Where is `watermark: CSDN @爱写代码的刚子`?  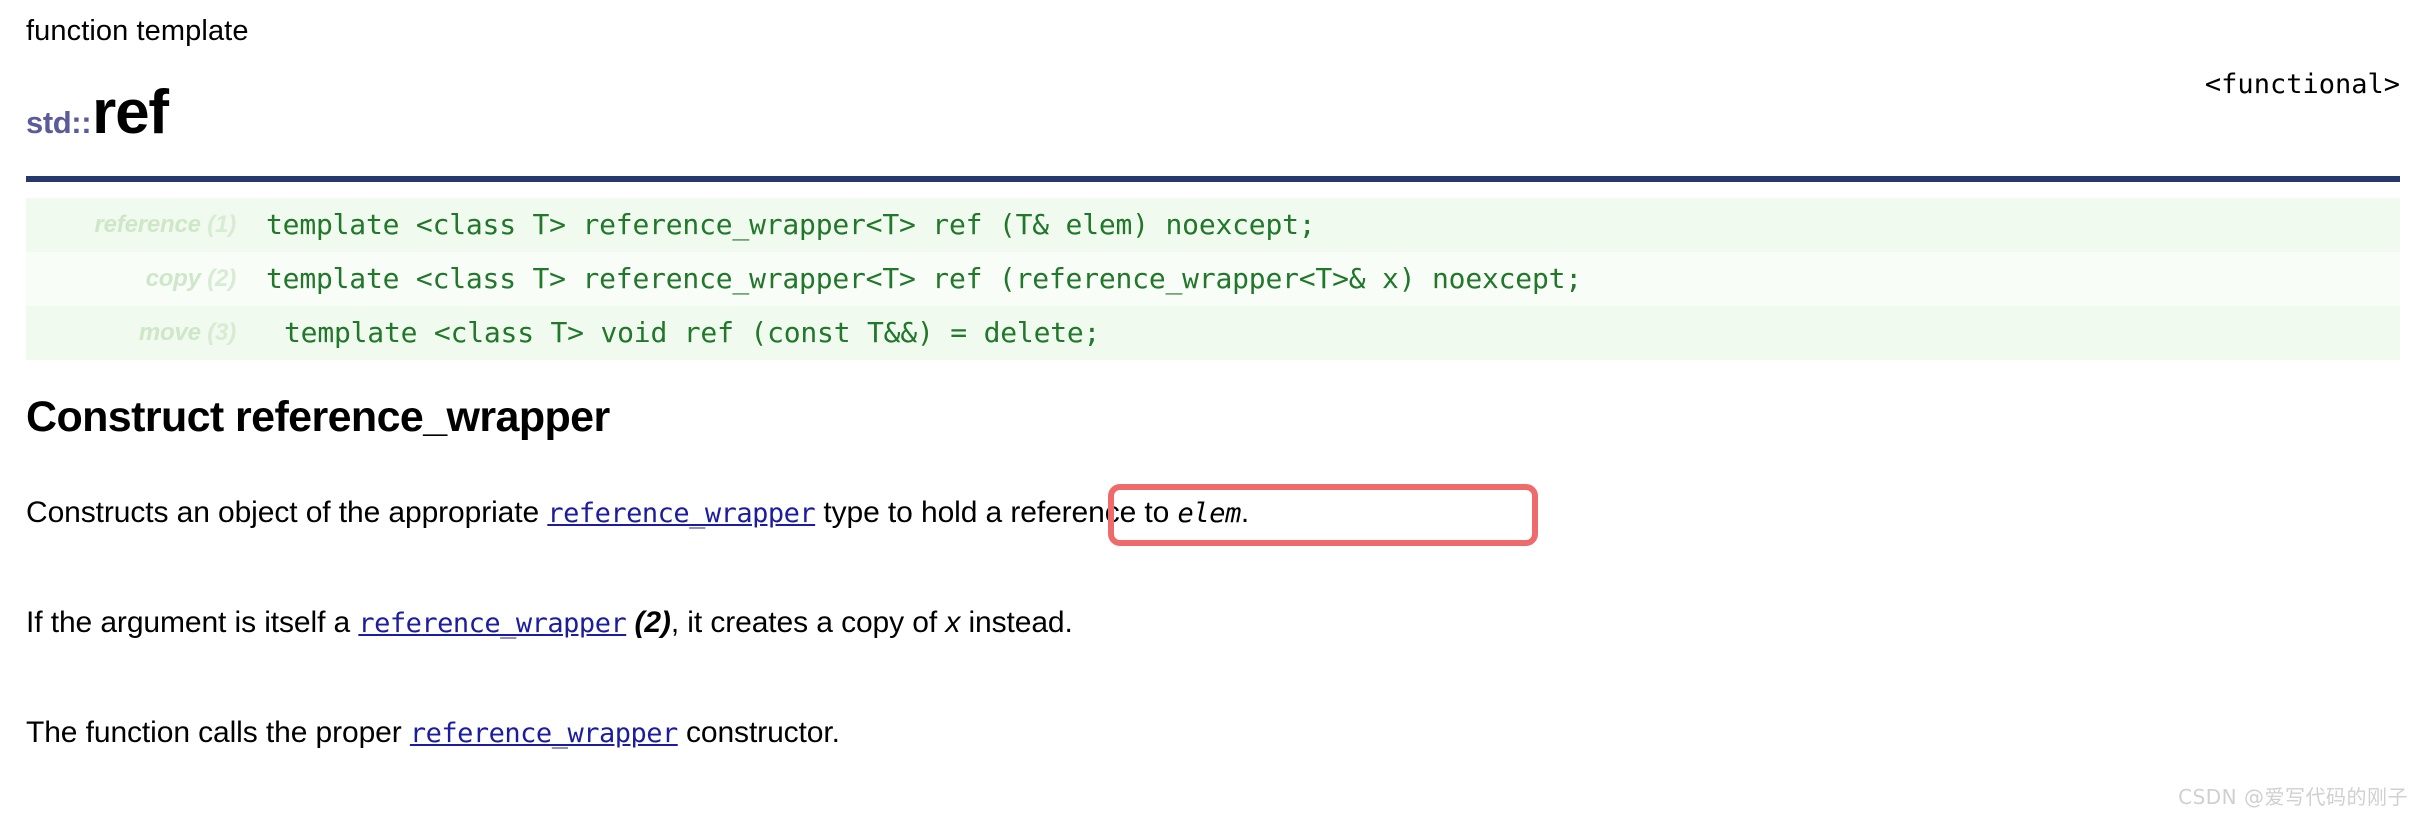 watermark: CSDN @爱写代码的刚子 is located at coordinates (2293, 797).